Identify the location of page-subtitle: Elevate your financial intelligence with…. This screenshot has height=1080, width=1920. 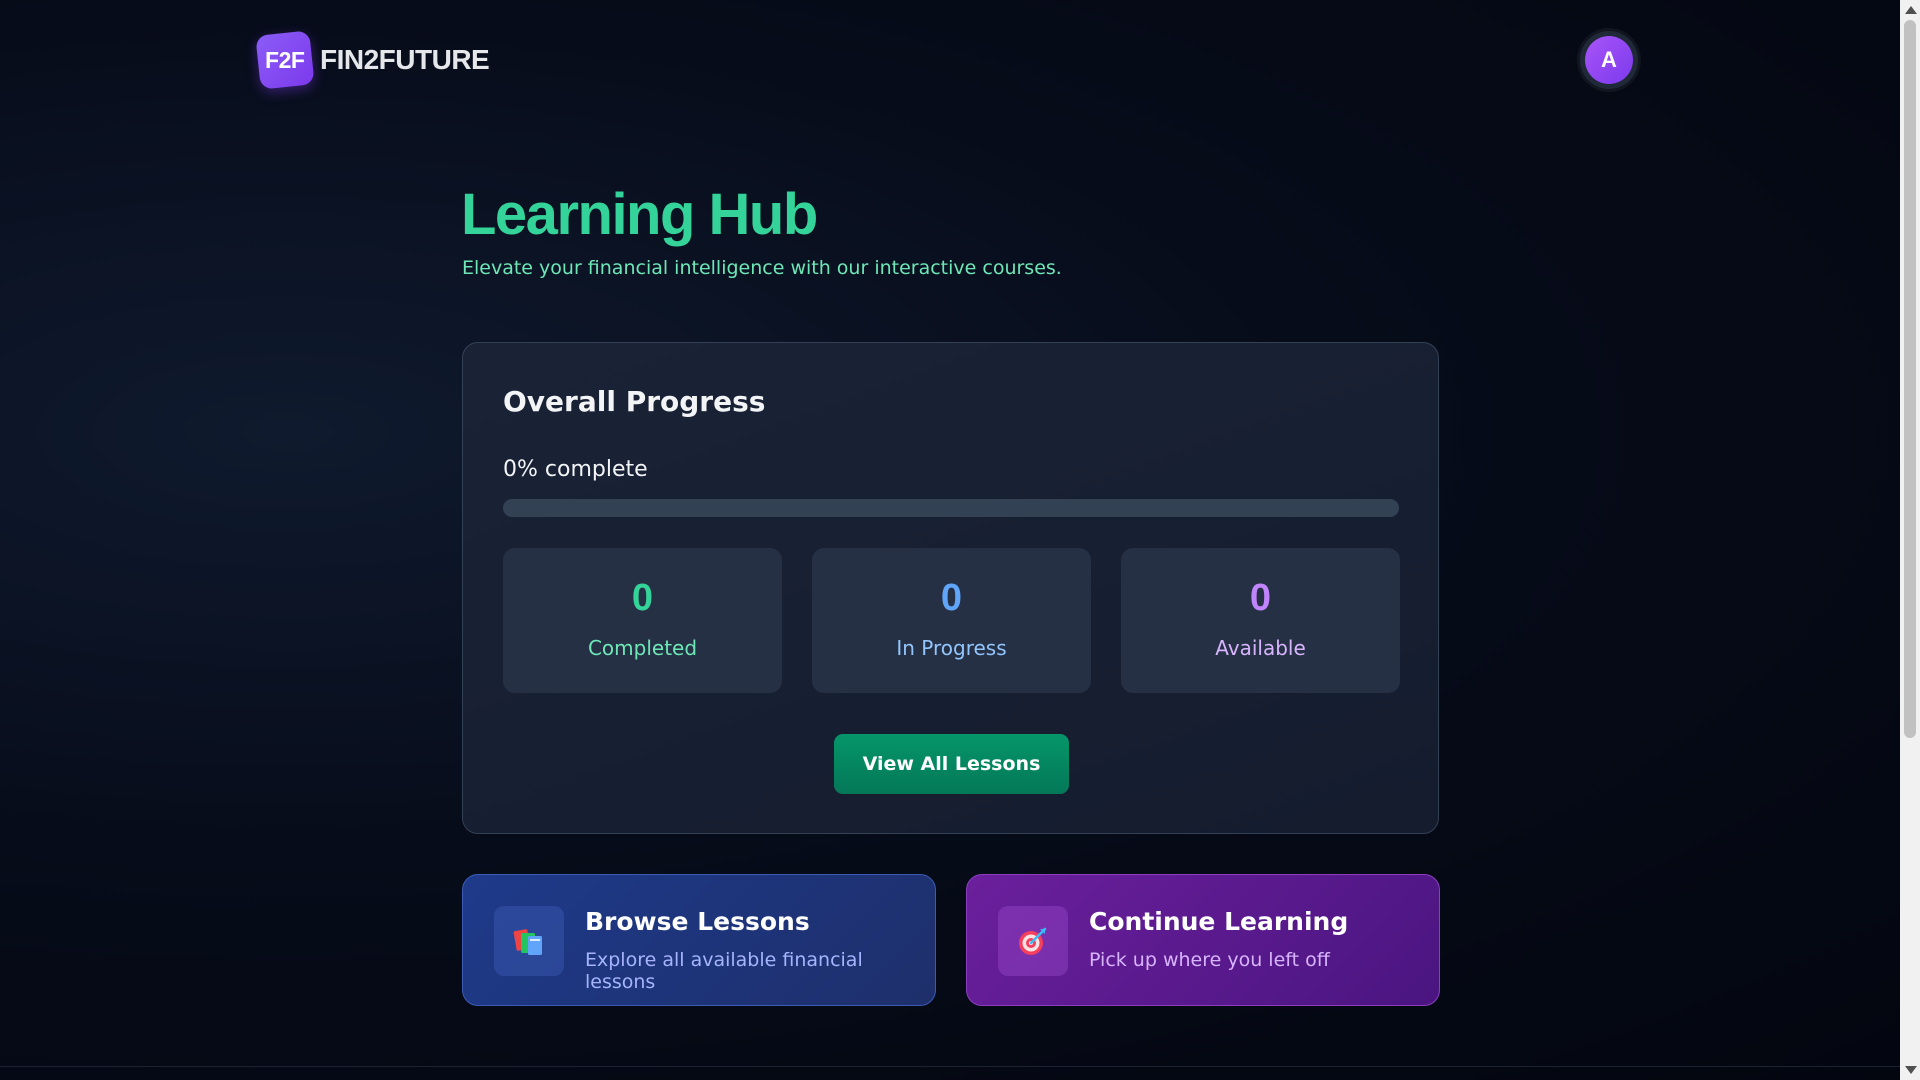
(762, 268).